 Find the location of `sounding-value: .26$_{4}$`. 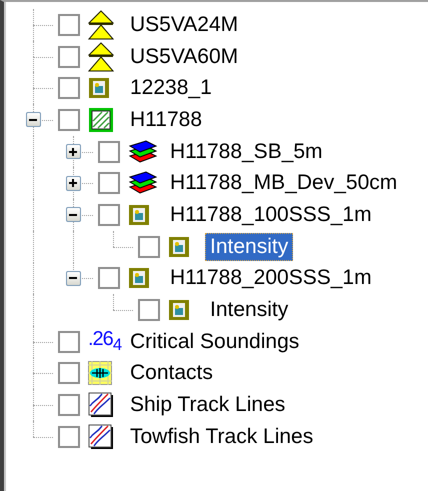

sounding-value: .26$_{4}$ is located at coordinates (105, 342).